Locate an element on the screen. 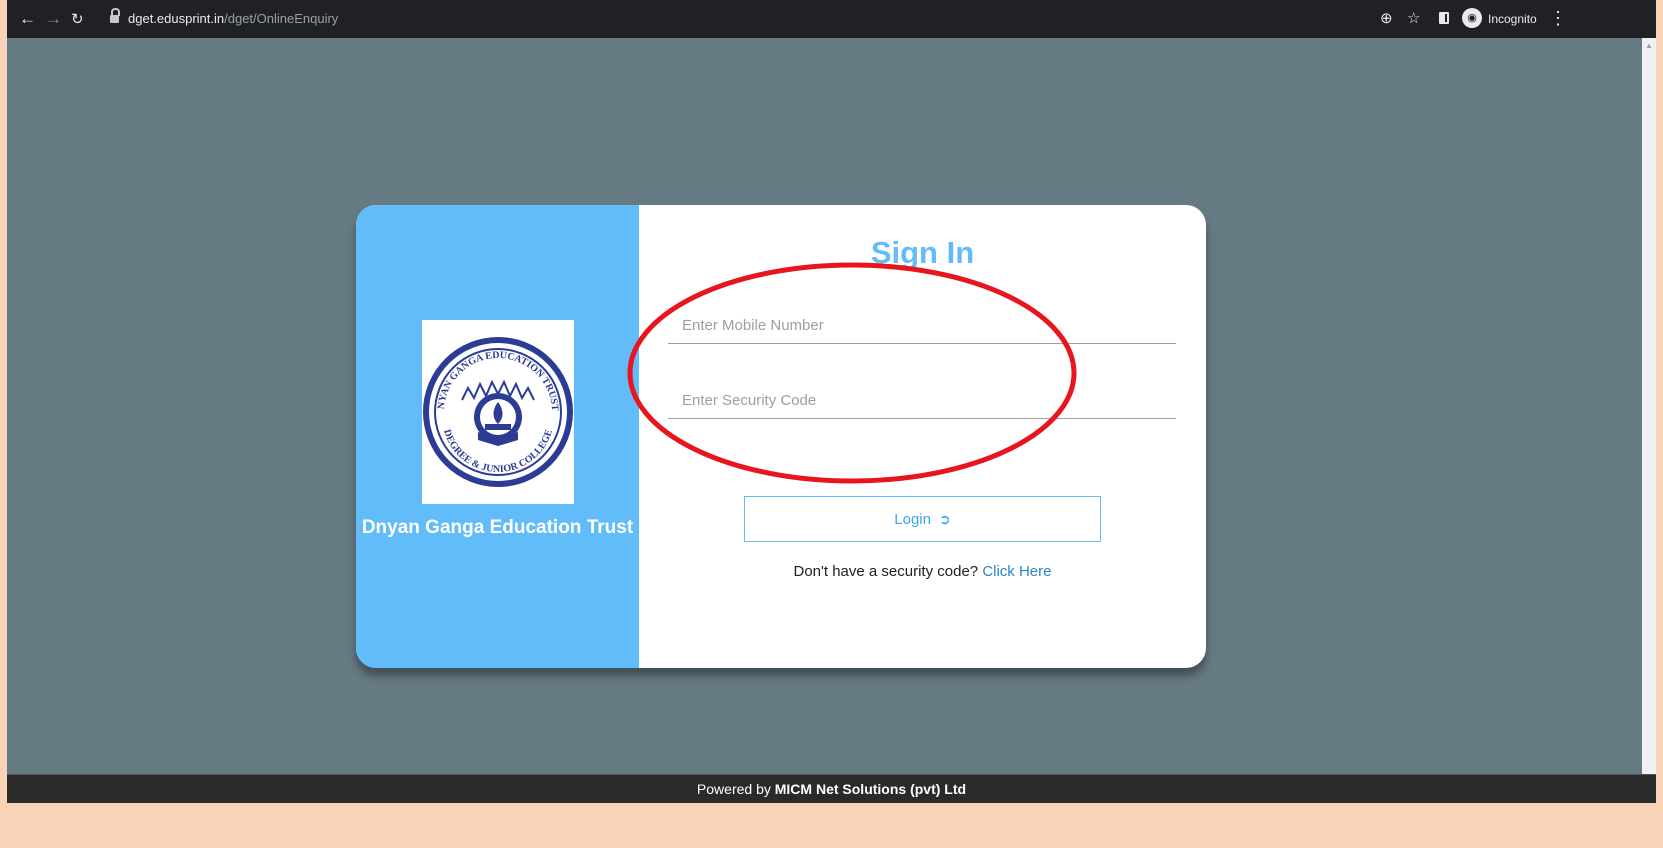 This screenshot has width=1663, height=848. kebab-menu-icon: ⋮ is located at coordinates (1558, 18).